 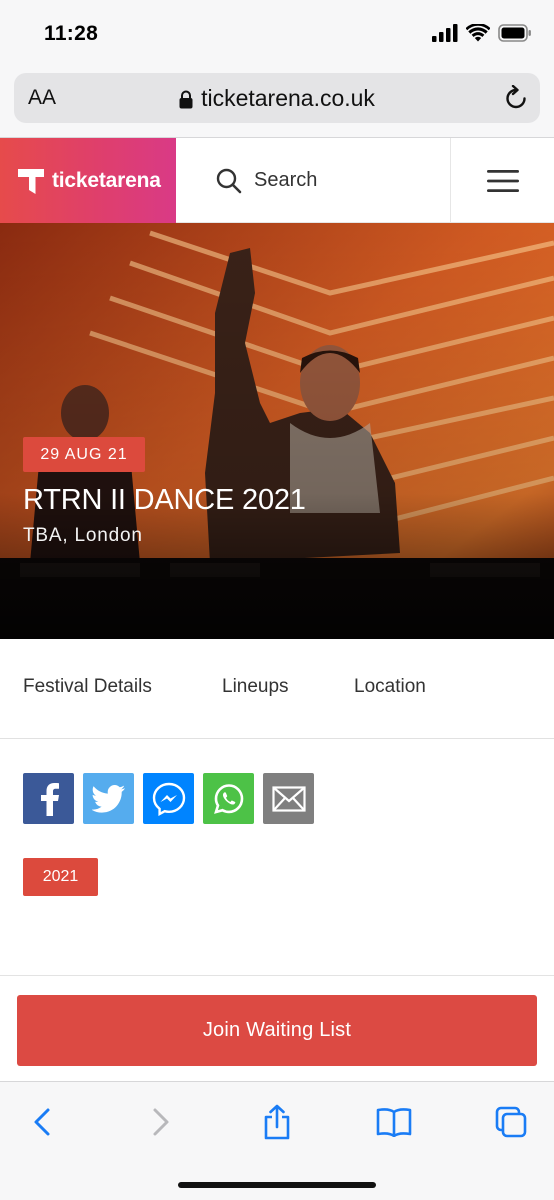 I want to click on battery-icon, so click(x=514, y=33).